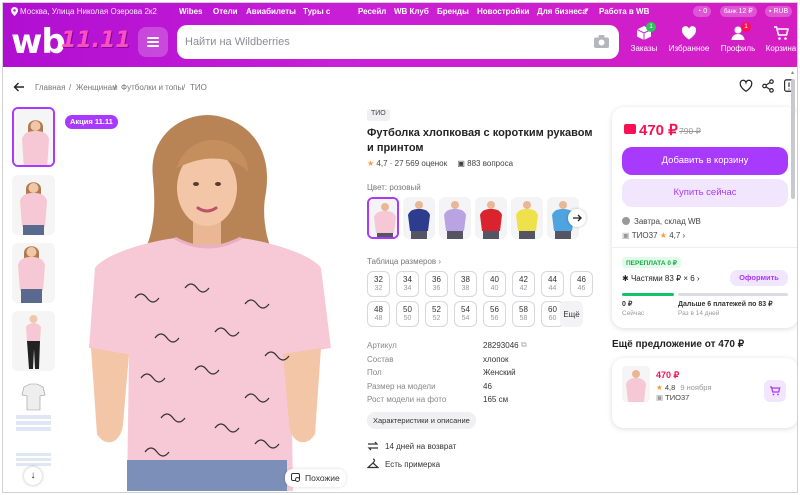 The width and height of the screenshot is (800, 495). What do you see at coordinates (225, 11) in the screenshot?
I see `topnav-hotels: Отели` at bounding box center [225, 11].